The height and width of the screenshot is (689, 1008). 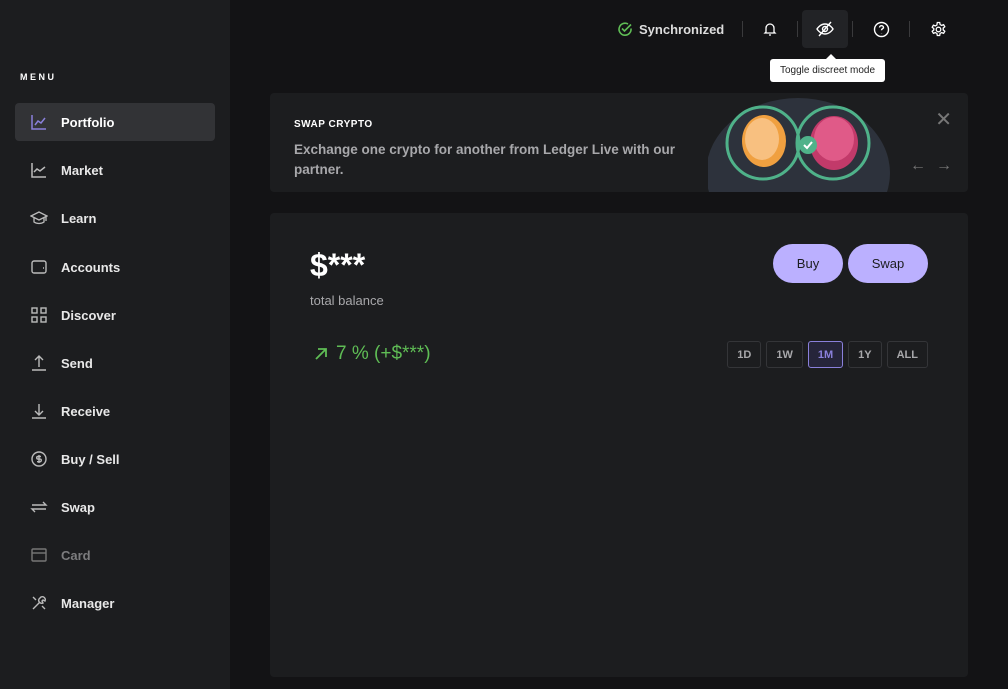 What do you see at coordinates (333, 124) in the screenshot?
I see `banner-title: SWAP CRYPTO` at bounding box center [333, 124].